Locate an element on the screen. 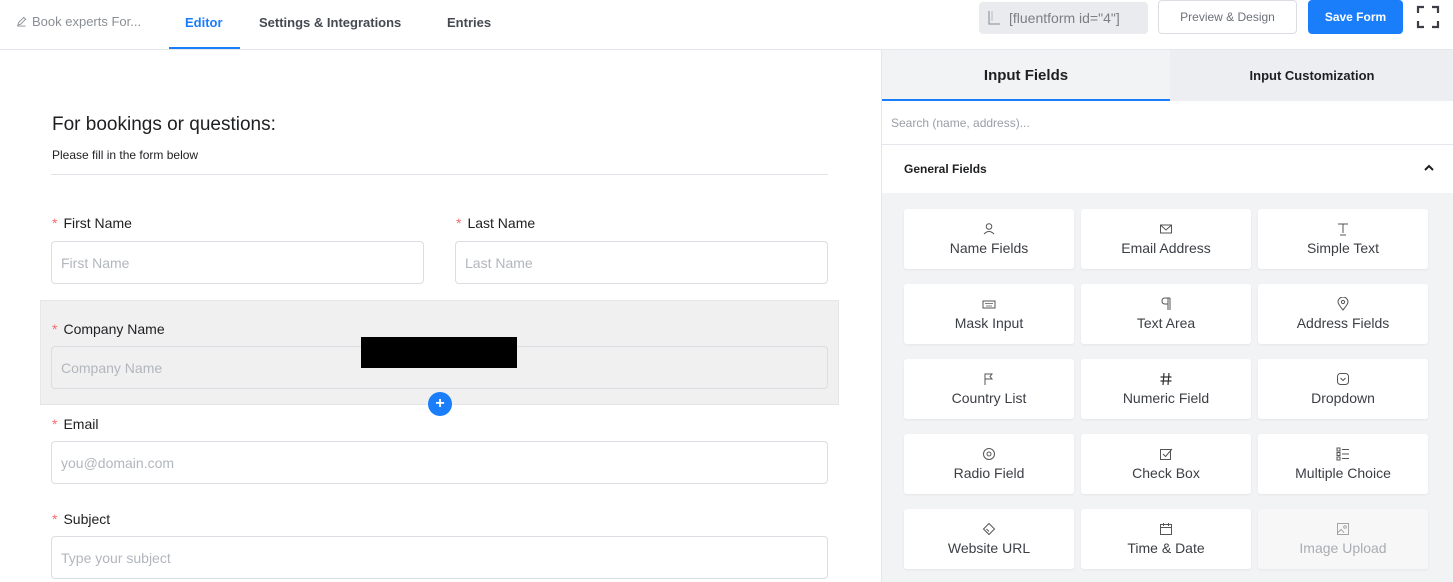 This screenshot has width=1453, height=582. link-icon is located at coordinates (989, 529).